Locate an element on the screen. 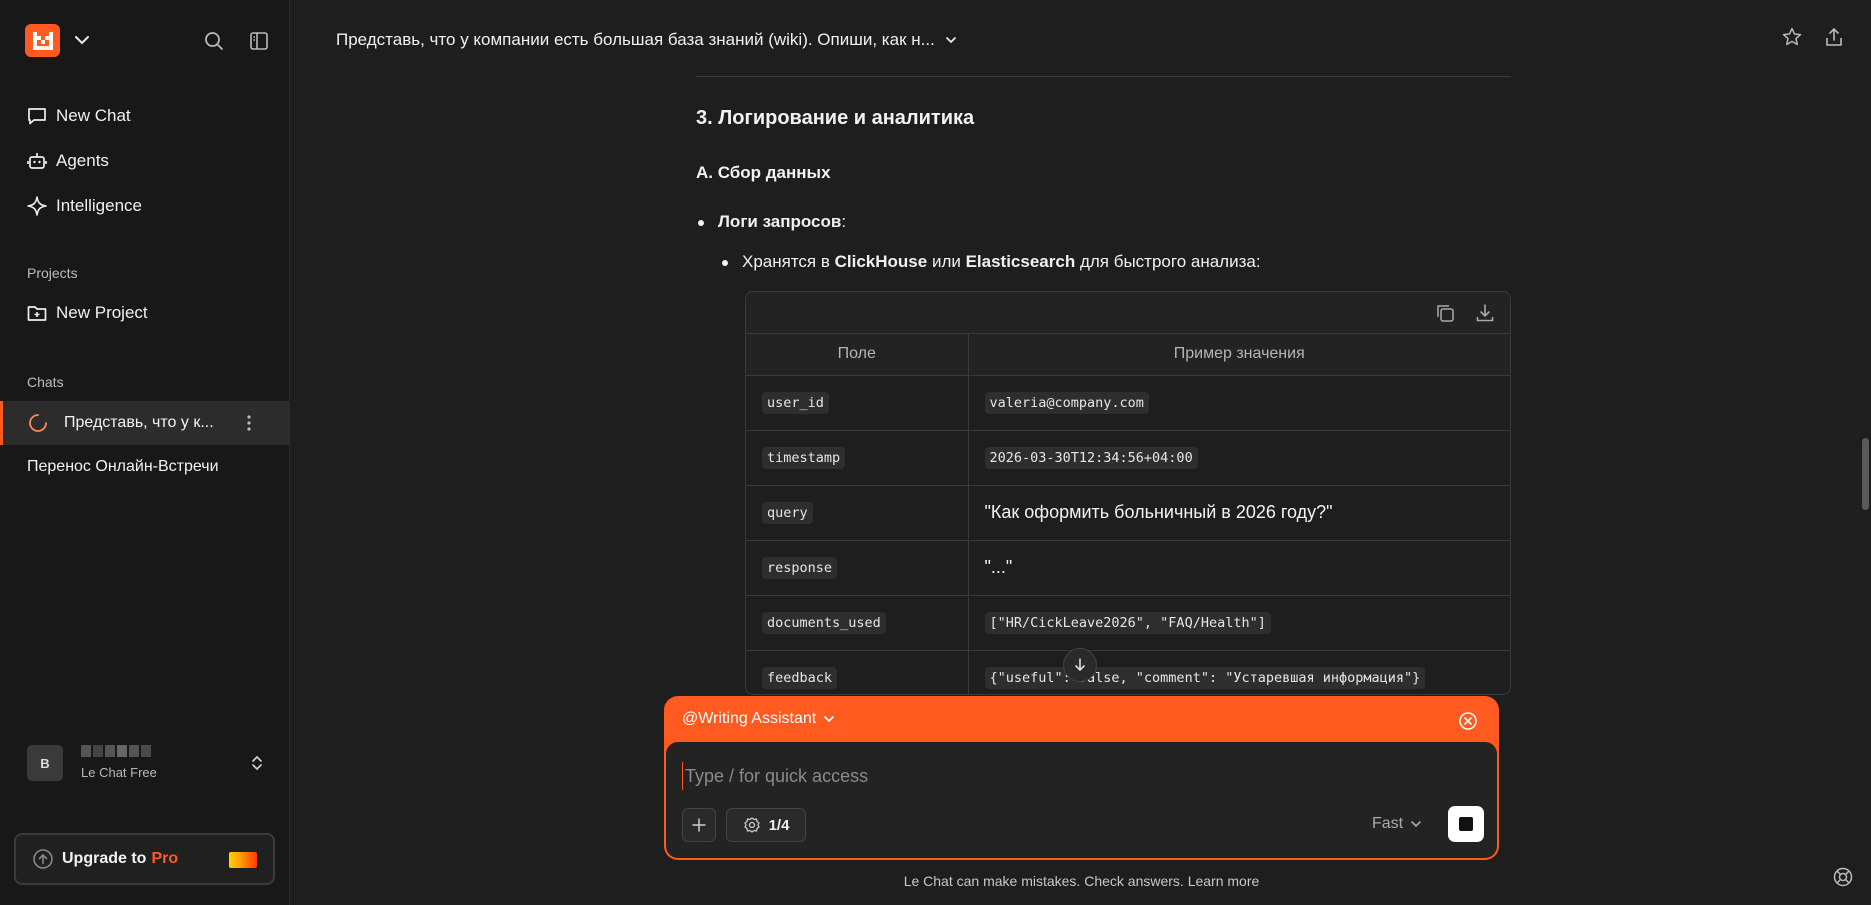 Image resolution: width=1871 pixels, height=905 pixels. table-header-row: Поле Пример значения is located at coordinates (1128, 355).